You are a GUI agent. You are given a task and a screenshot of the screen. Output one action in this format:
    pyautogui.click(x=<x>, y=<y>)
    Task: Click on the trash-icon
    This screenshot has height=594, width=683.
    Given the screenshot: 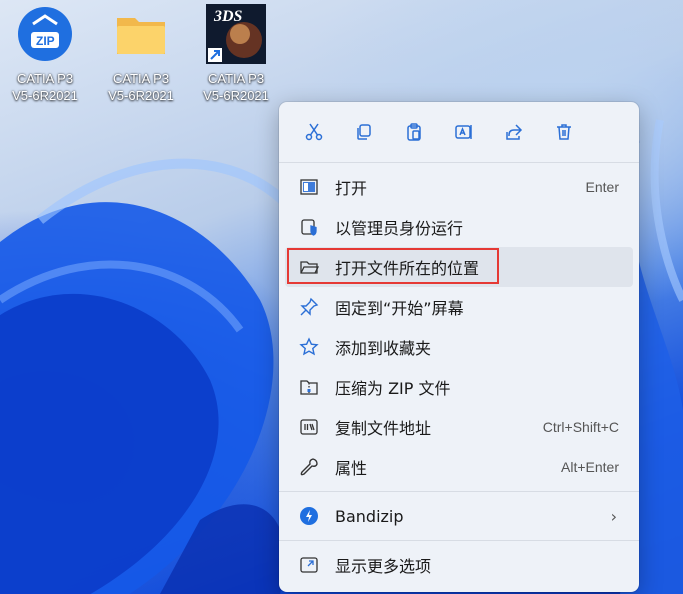 What is the action you would take?
    pyautogui.click(x=564, y=132)
    